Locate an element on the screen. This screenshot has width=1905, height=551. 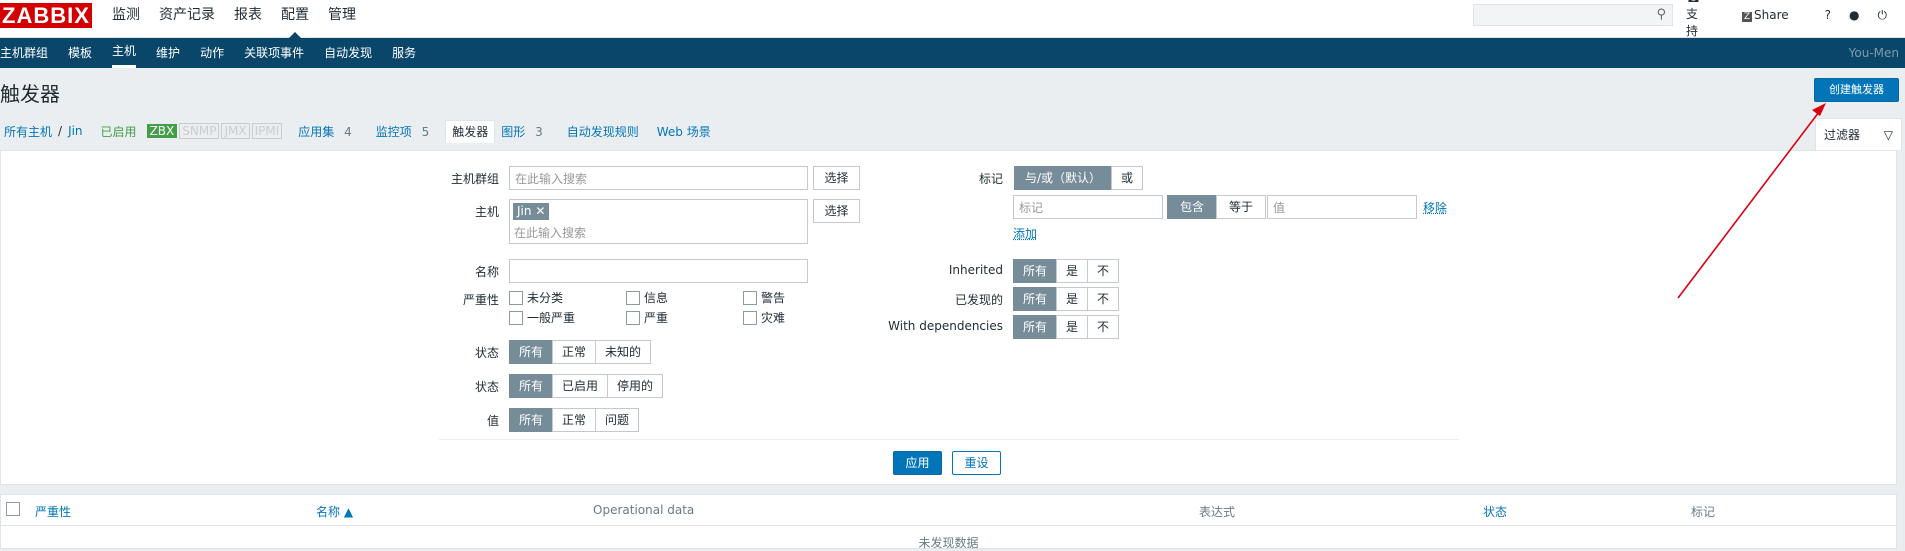
chip-remove-icon: ✕ is located at coordinates (540, 211).